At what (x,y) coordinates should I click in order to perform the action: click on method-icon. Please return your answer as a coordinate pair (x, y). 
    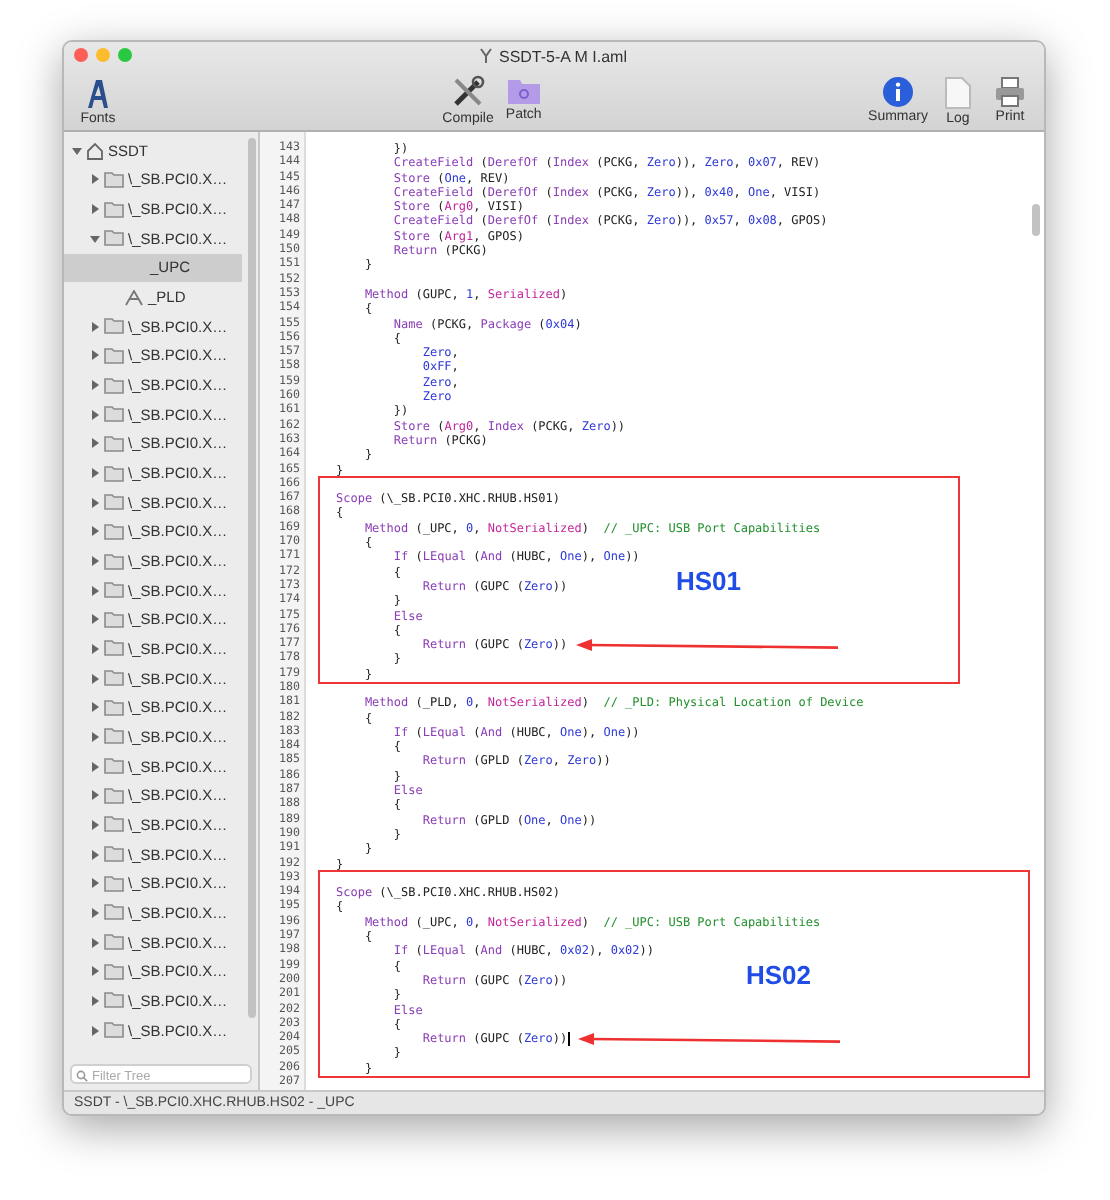
    Looking at the image, I should click on (134, 297).